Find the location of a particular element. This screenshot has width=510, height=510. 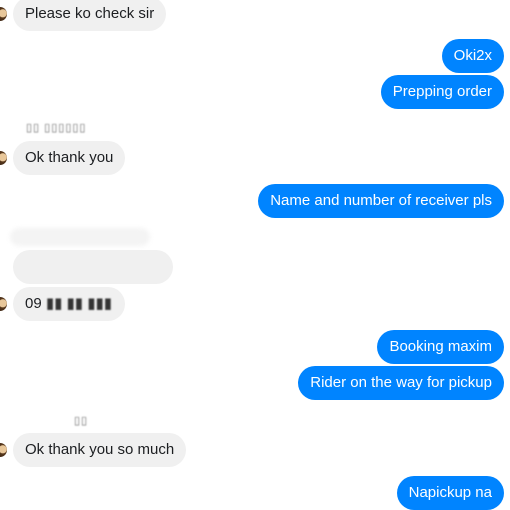

message-incoming: 09 ▮▮ ▮▮ ▮▮▮ is located at coordinates (69, 304).